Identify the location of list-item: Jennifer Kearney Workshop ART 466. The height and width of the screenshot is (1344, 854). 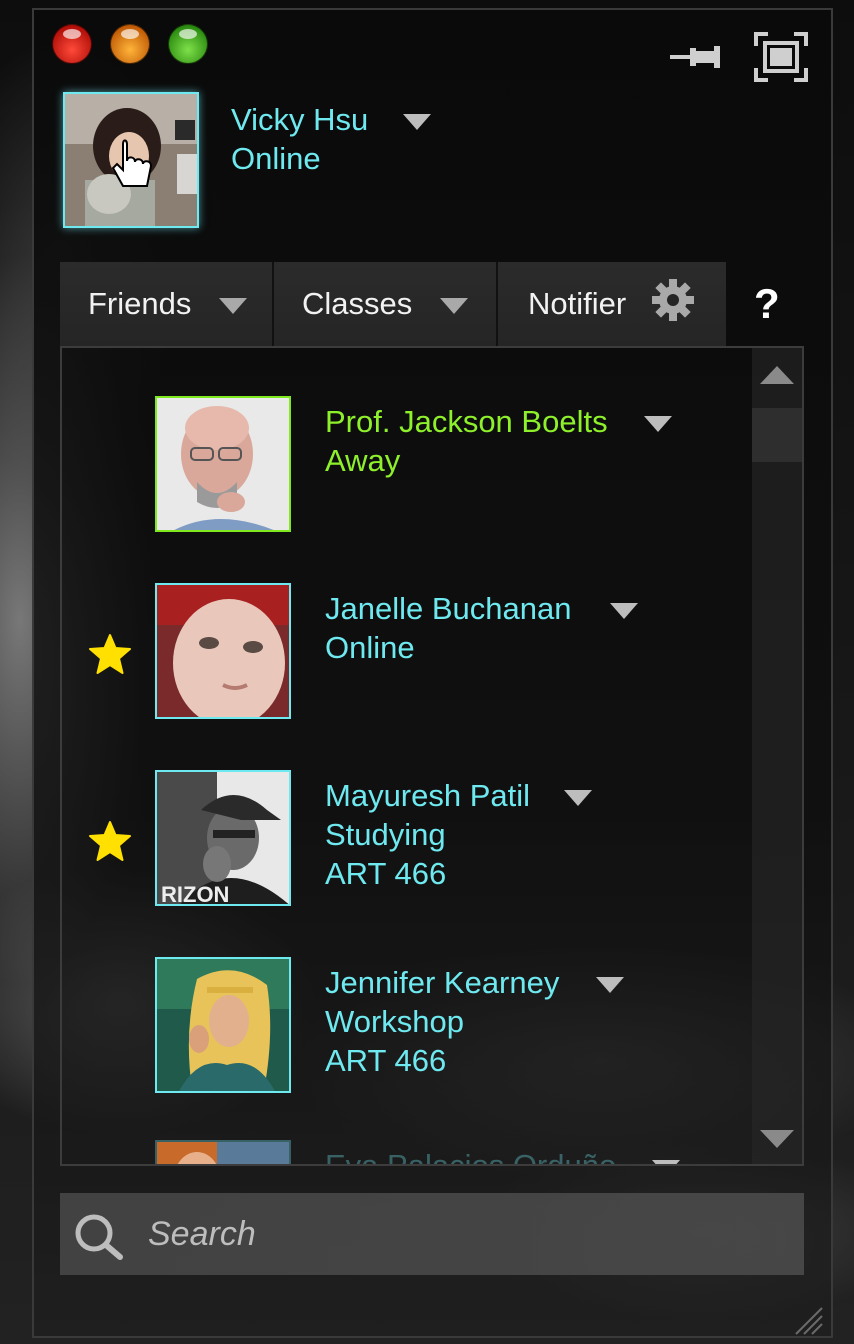
(407, 1027).